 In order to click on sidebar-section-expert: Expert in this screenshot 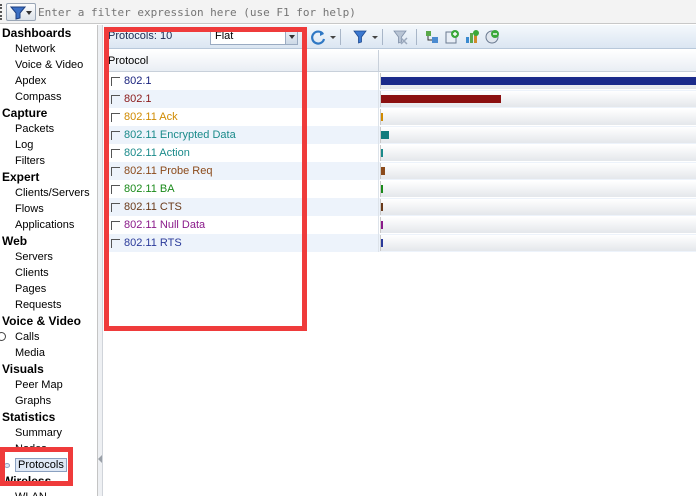, I will do `click(21, 177)`.